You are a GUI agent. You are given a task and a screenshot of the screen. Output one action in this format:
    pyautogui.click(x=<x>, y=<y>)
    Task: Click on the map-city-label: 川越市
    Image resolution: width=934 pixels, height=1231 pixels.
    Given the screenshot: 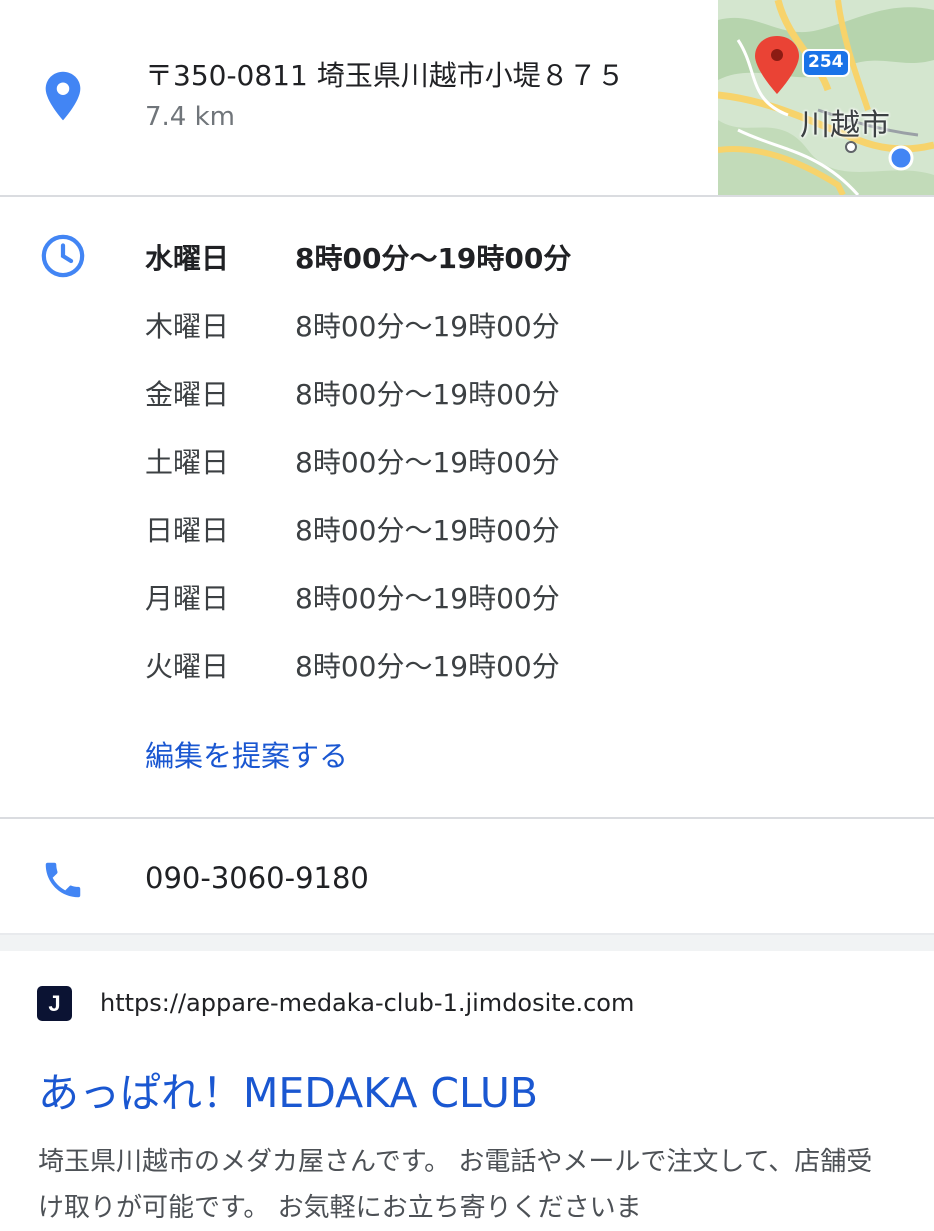 What is the action you would take?
    pyautogui.click(x=845, y=125)
    